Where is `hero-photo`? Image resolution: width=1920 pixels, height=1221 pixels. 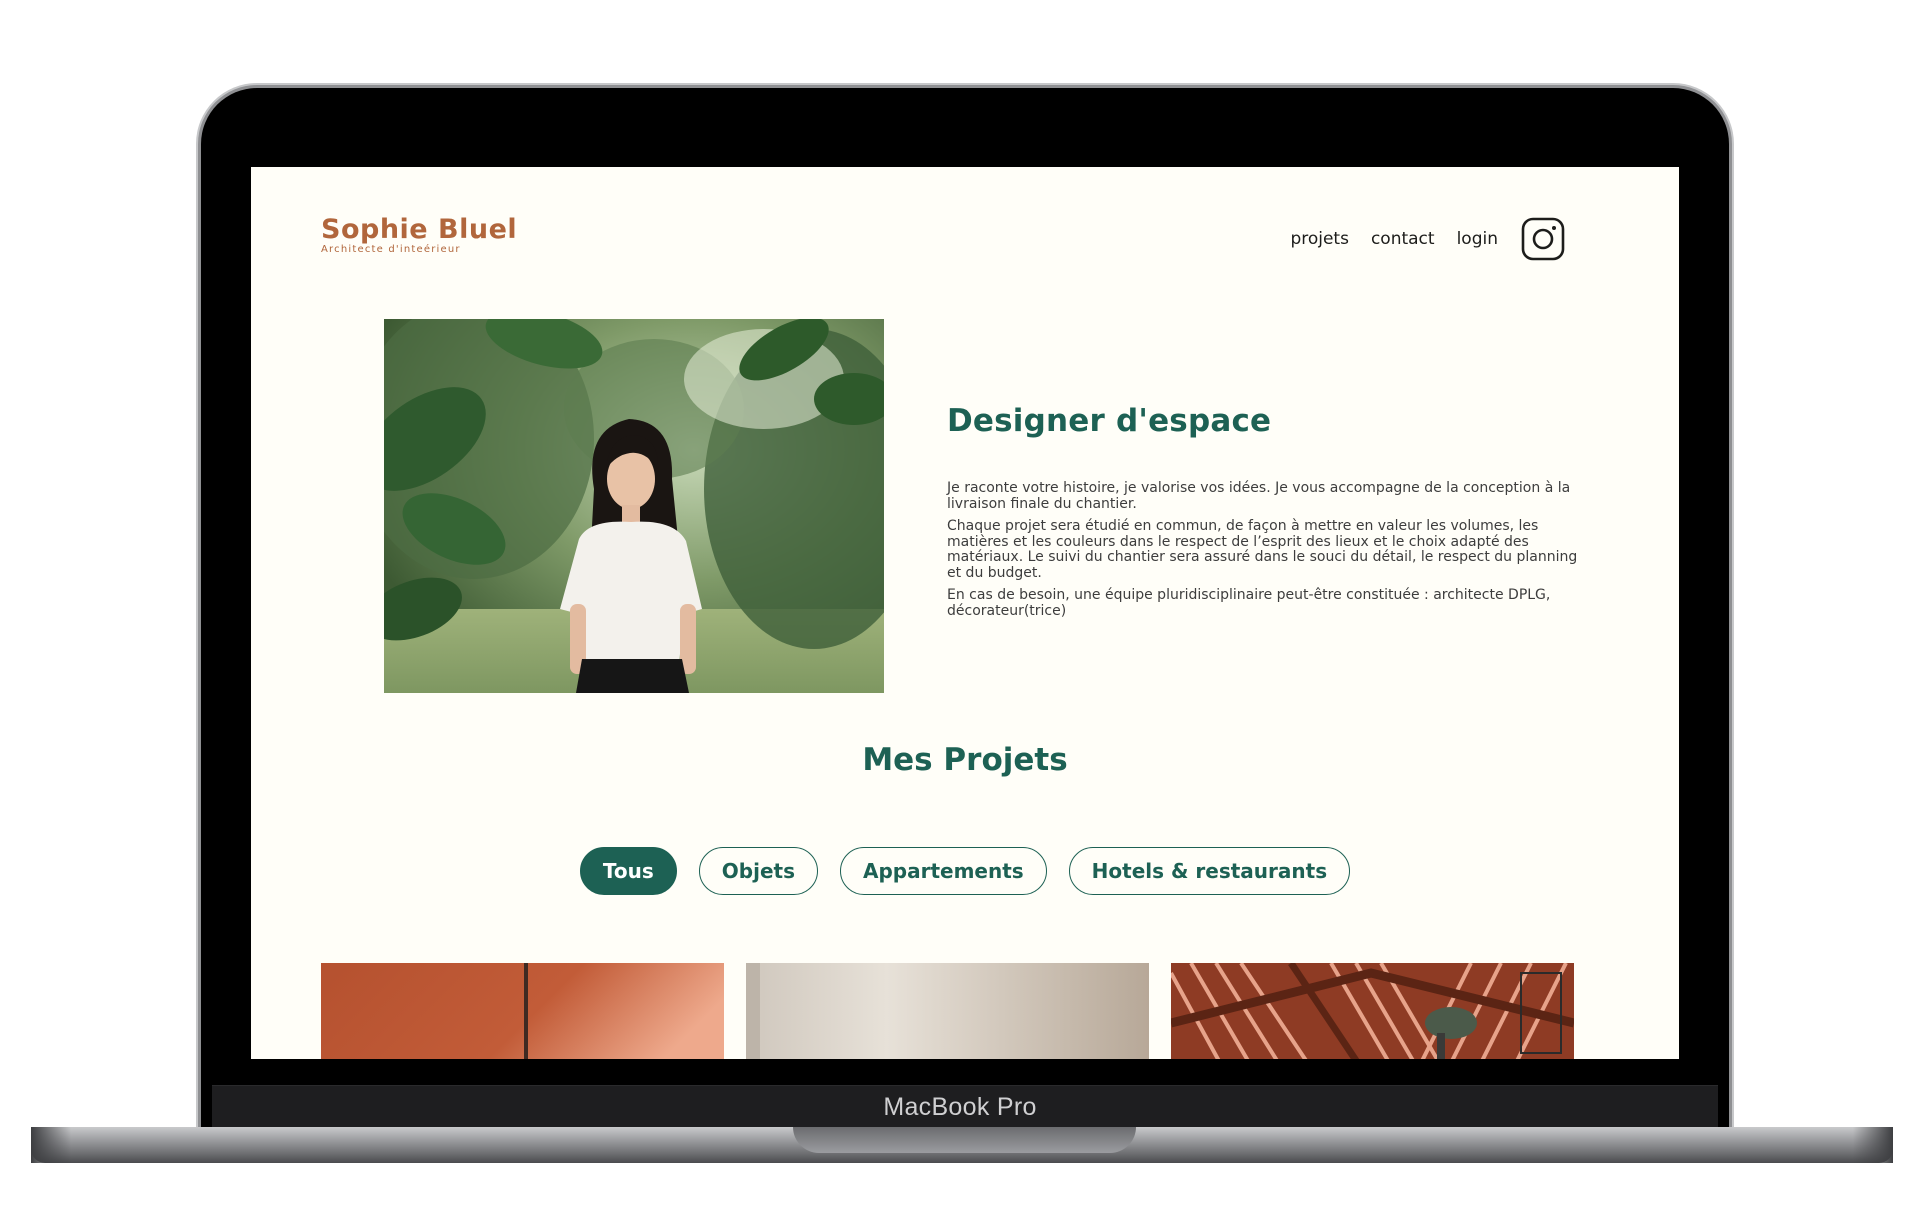
hero-photo is located at coordinates (634, 506).